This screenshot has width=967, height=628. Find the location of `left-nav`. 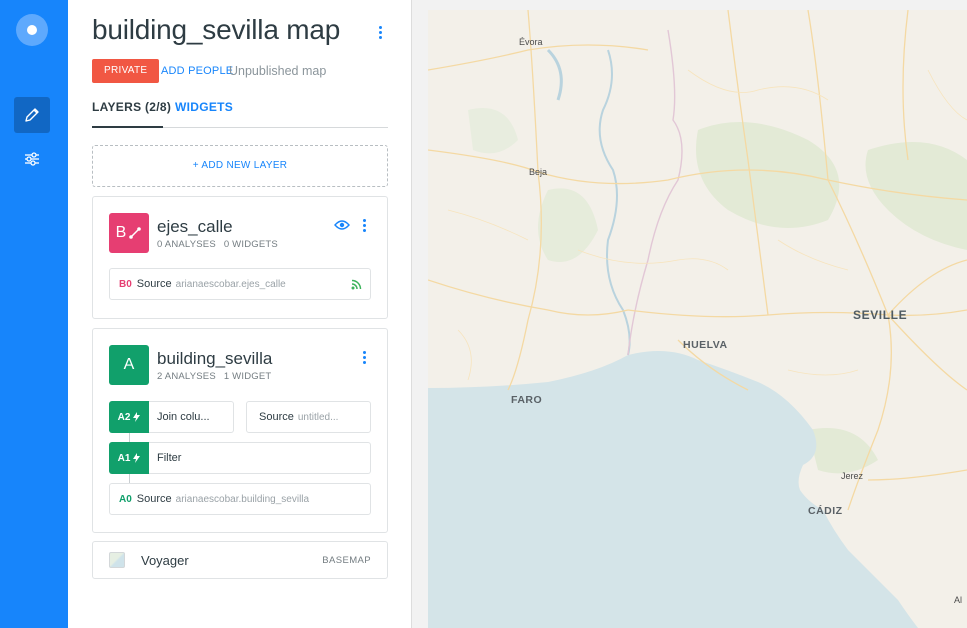

left-nav is located at coordinates (34, 314).